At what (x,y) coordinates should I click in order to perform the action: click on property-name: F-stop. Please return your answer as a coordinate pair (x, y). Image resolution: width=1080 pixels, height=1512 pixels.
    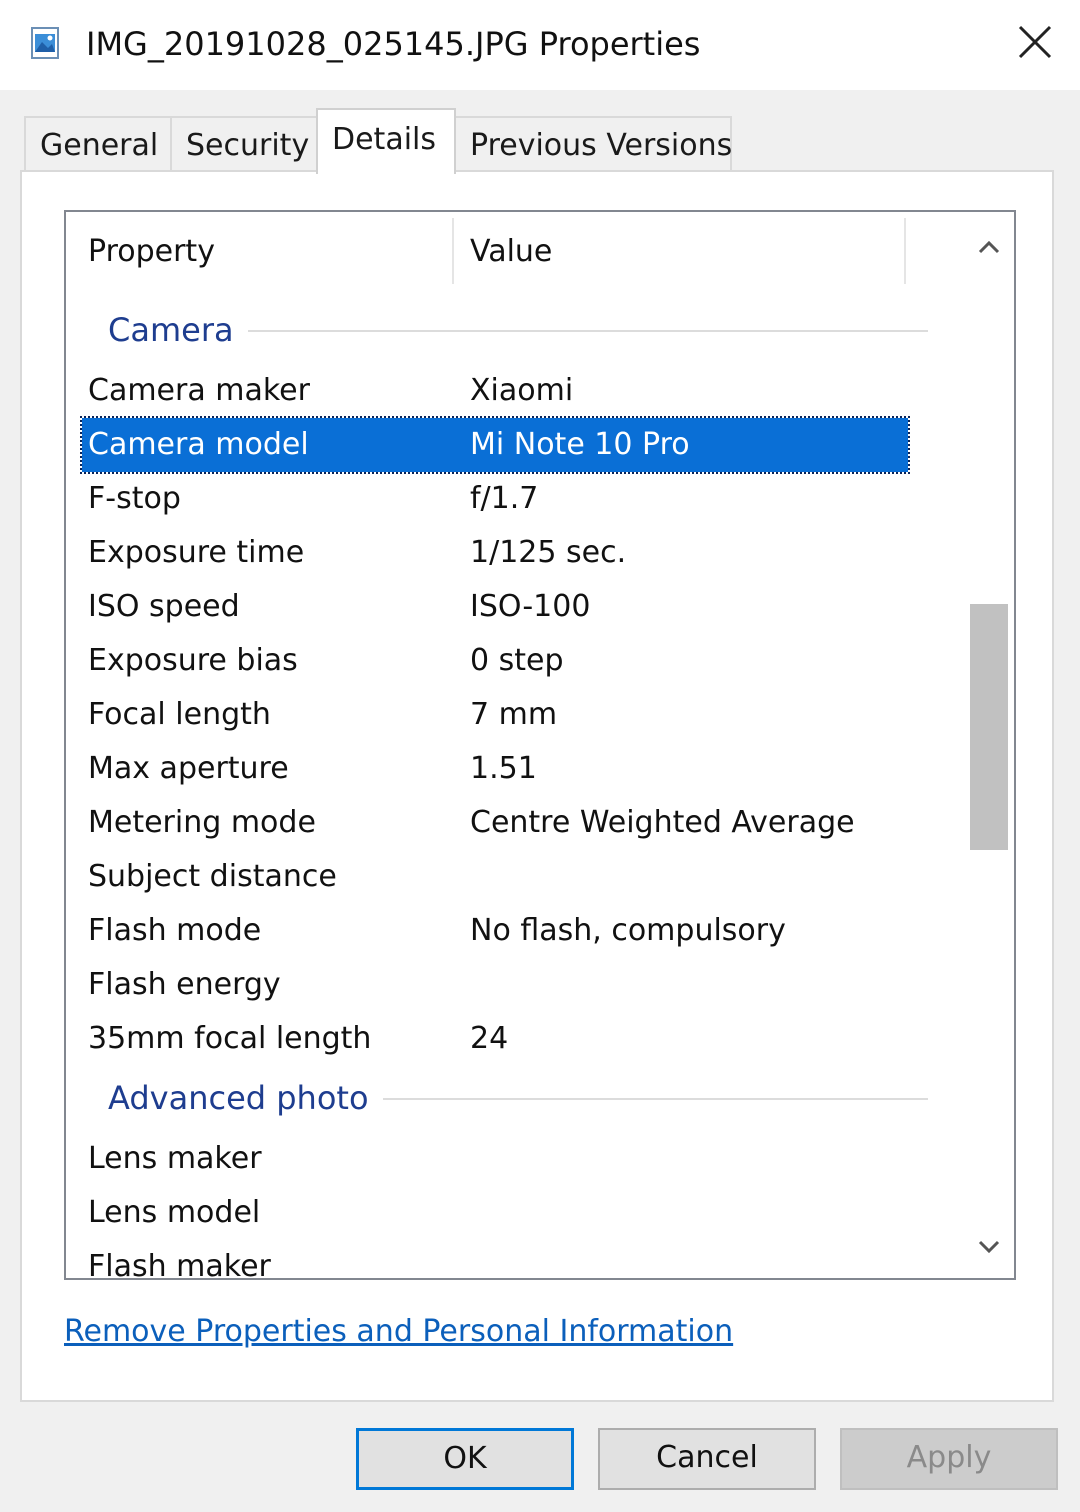
    Looking at the image, I should click on (134, 498).